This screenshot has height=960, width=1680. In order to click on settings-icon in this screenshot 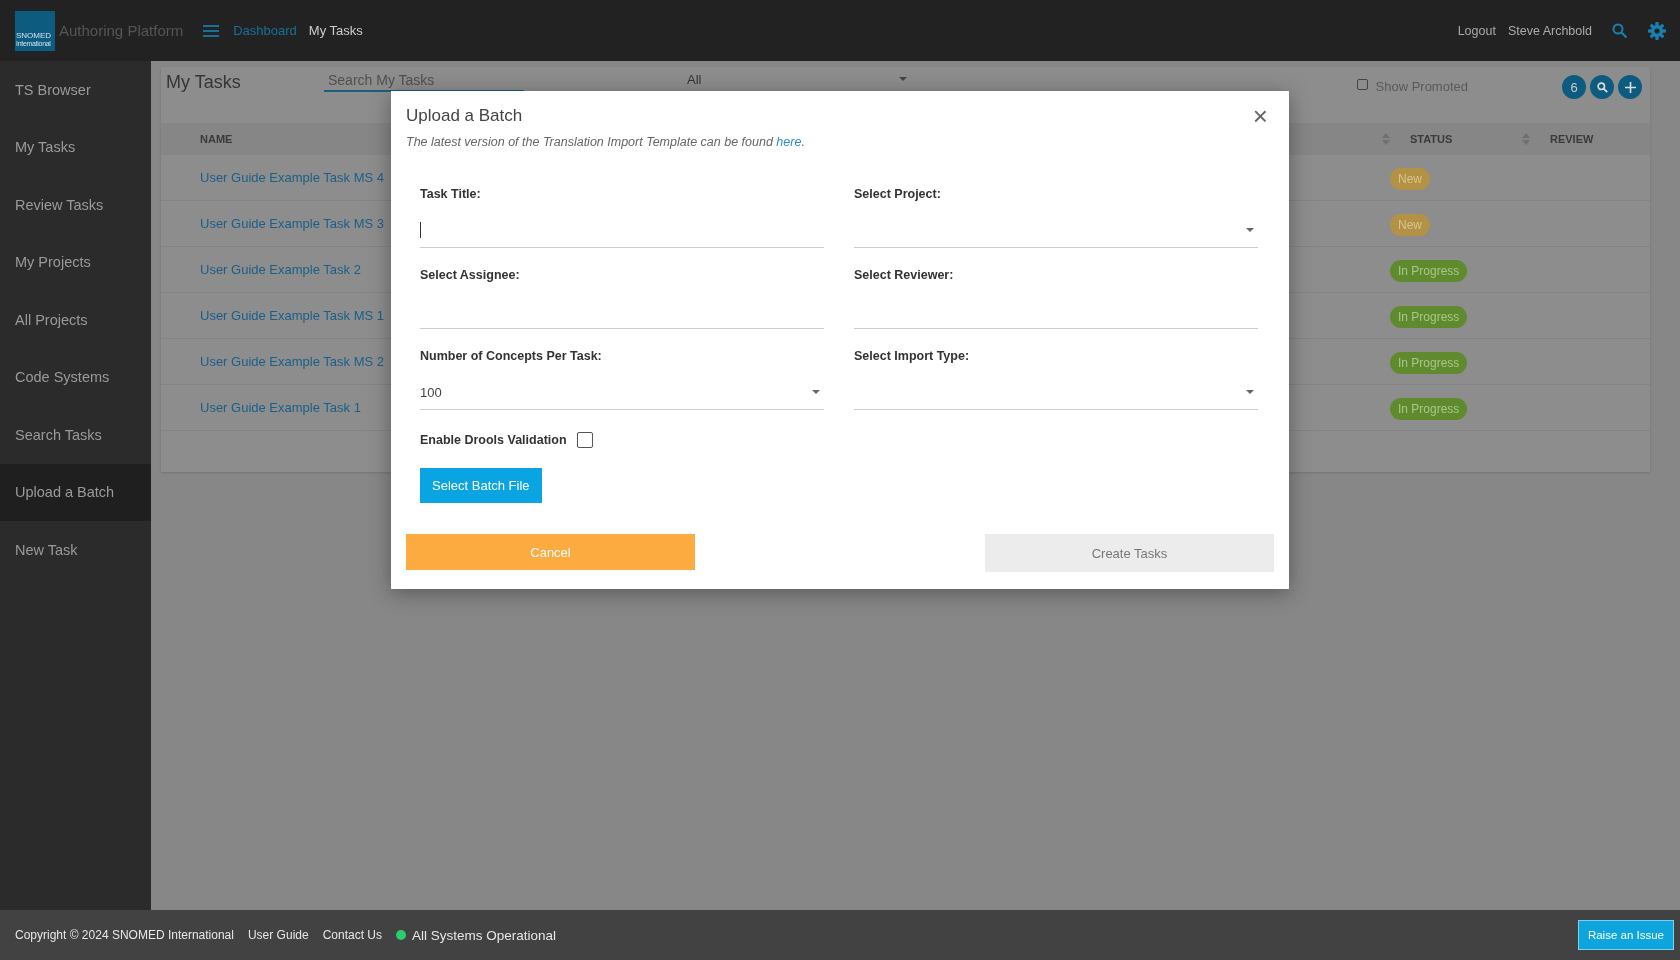, I will do `click(1657, 30)`.